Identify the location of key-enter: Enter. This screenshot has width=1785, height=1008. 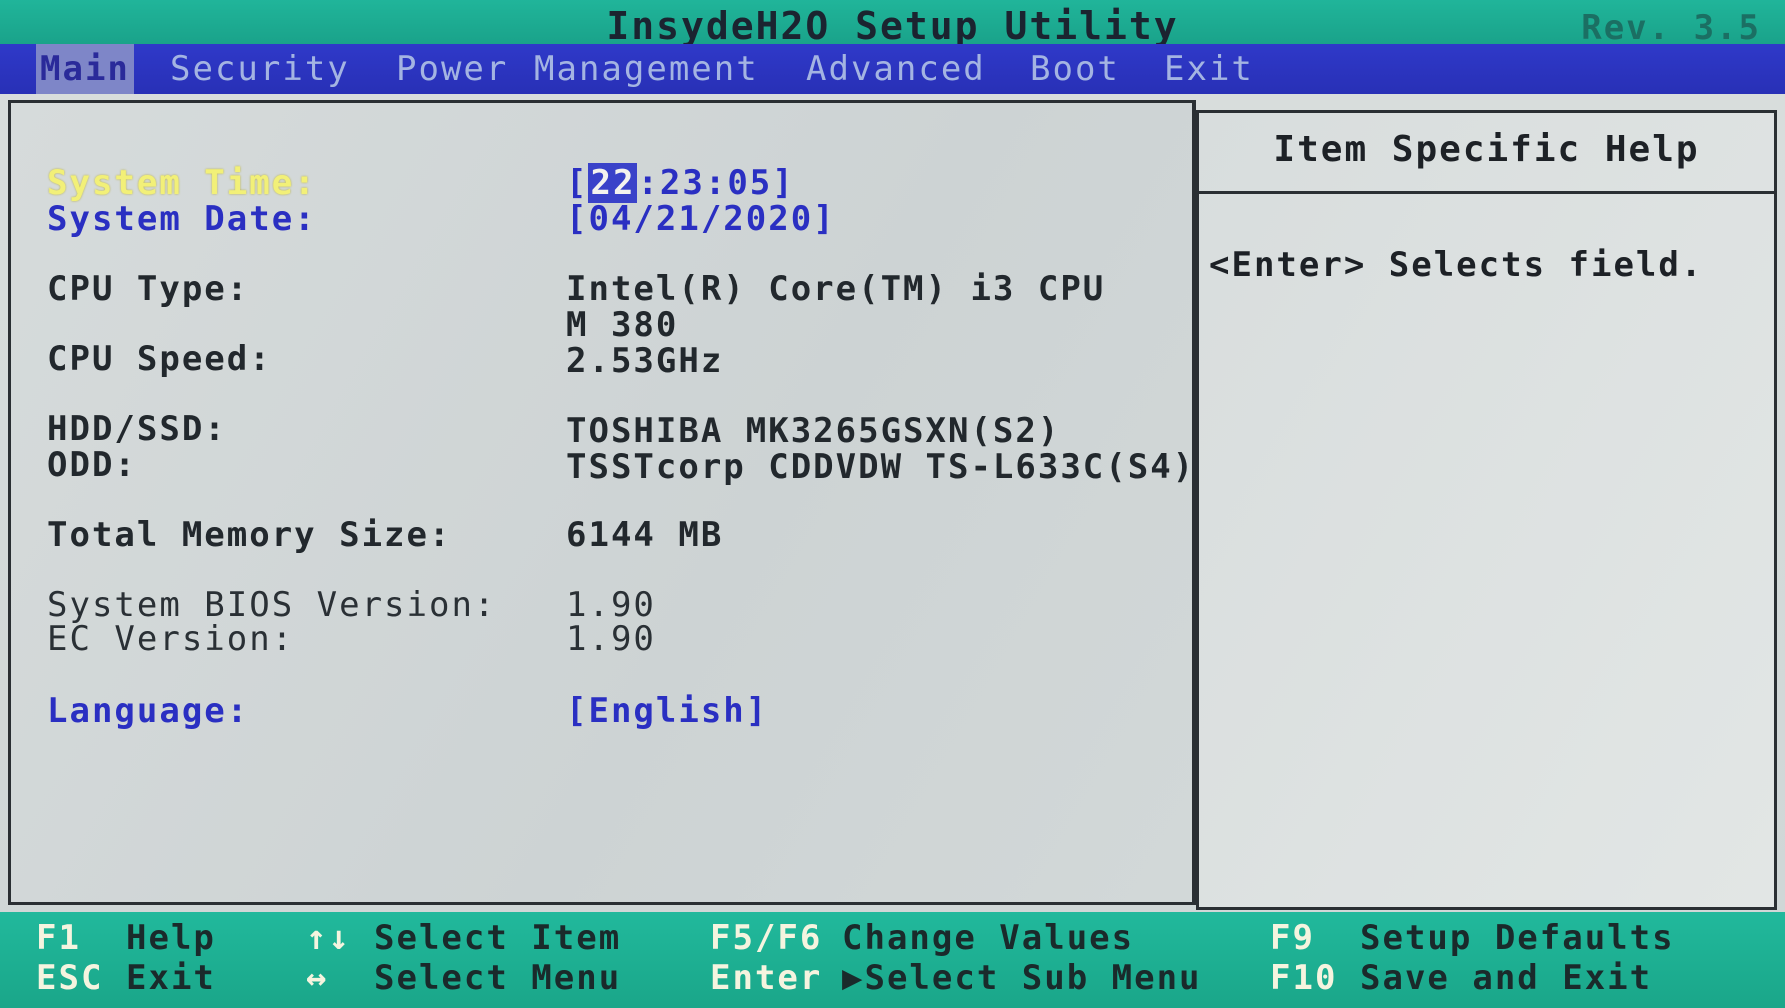
(766, 978).